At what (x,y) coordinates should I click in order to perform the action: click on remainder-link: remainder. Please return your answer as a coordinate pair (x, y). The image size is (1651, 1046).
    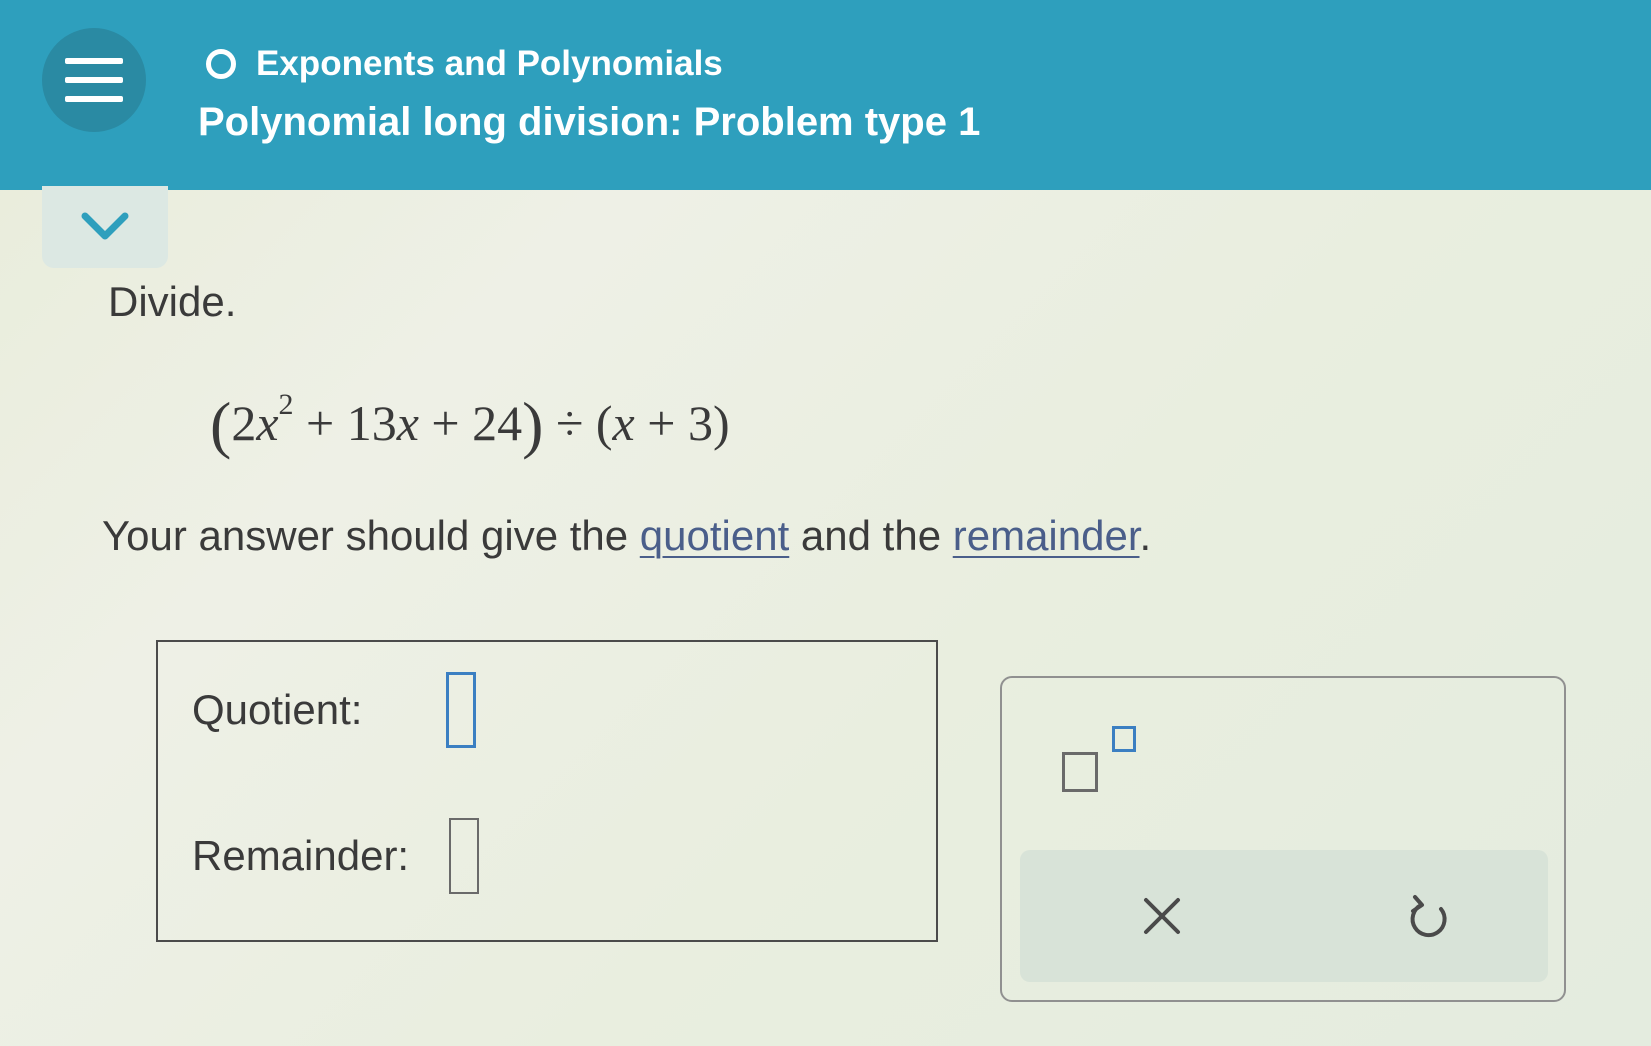
    Looking at the image, I should click on (1046, 535).